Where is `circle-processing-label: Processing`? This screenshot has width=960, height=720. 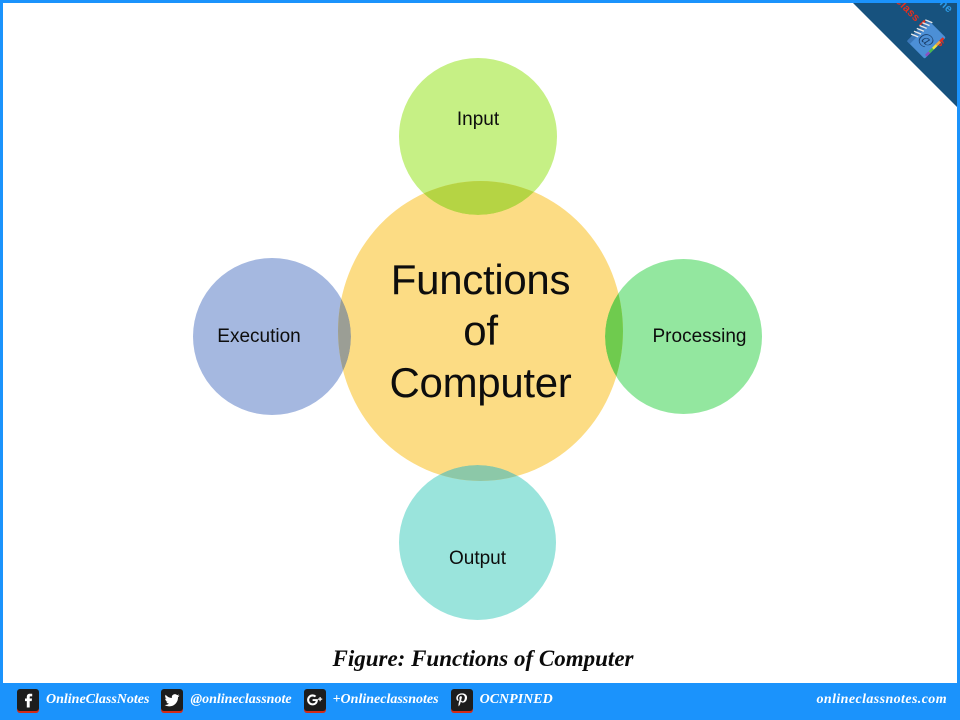 circle-processing-label: Processing is located at coordinates (699, 336).